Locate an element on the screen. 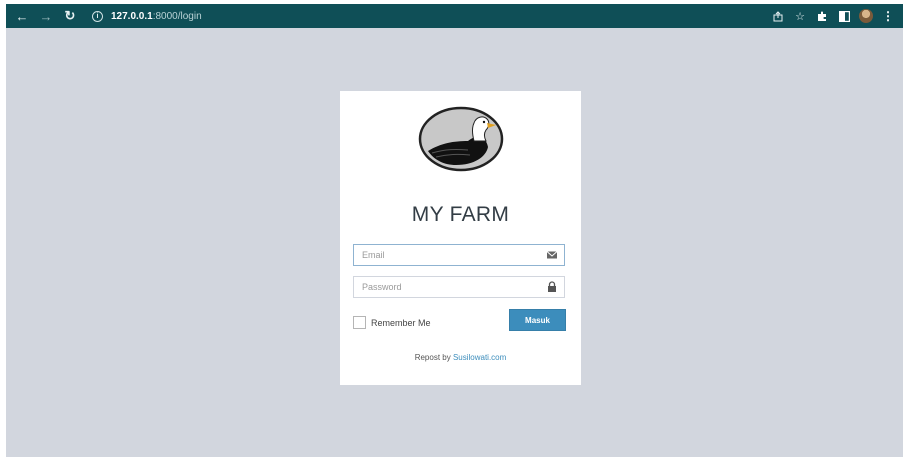 The width and height of the screenshot is (907, 461). extensions-icon is located at coordinates (822, 16).